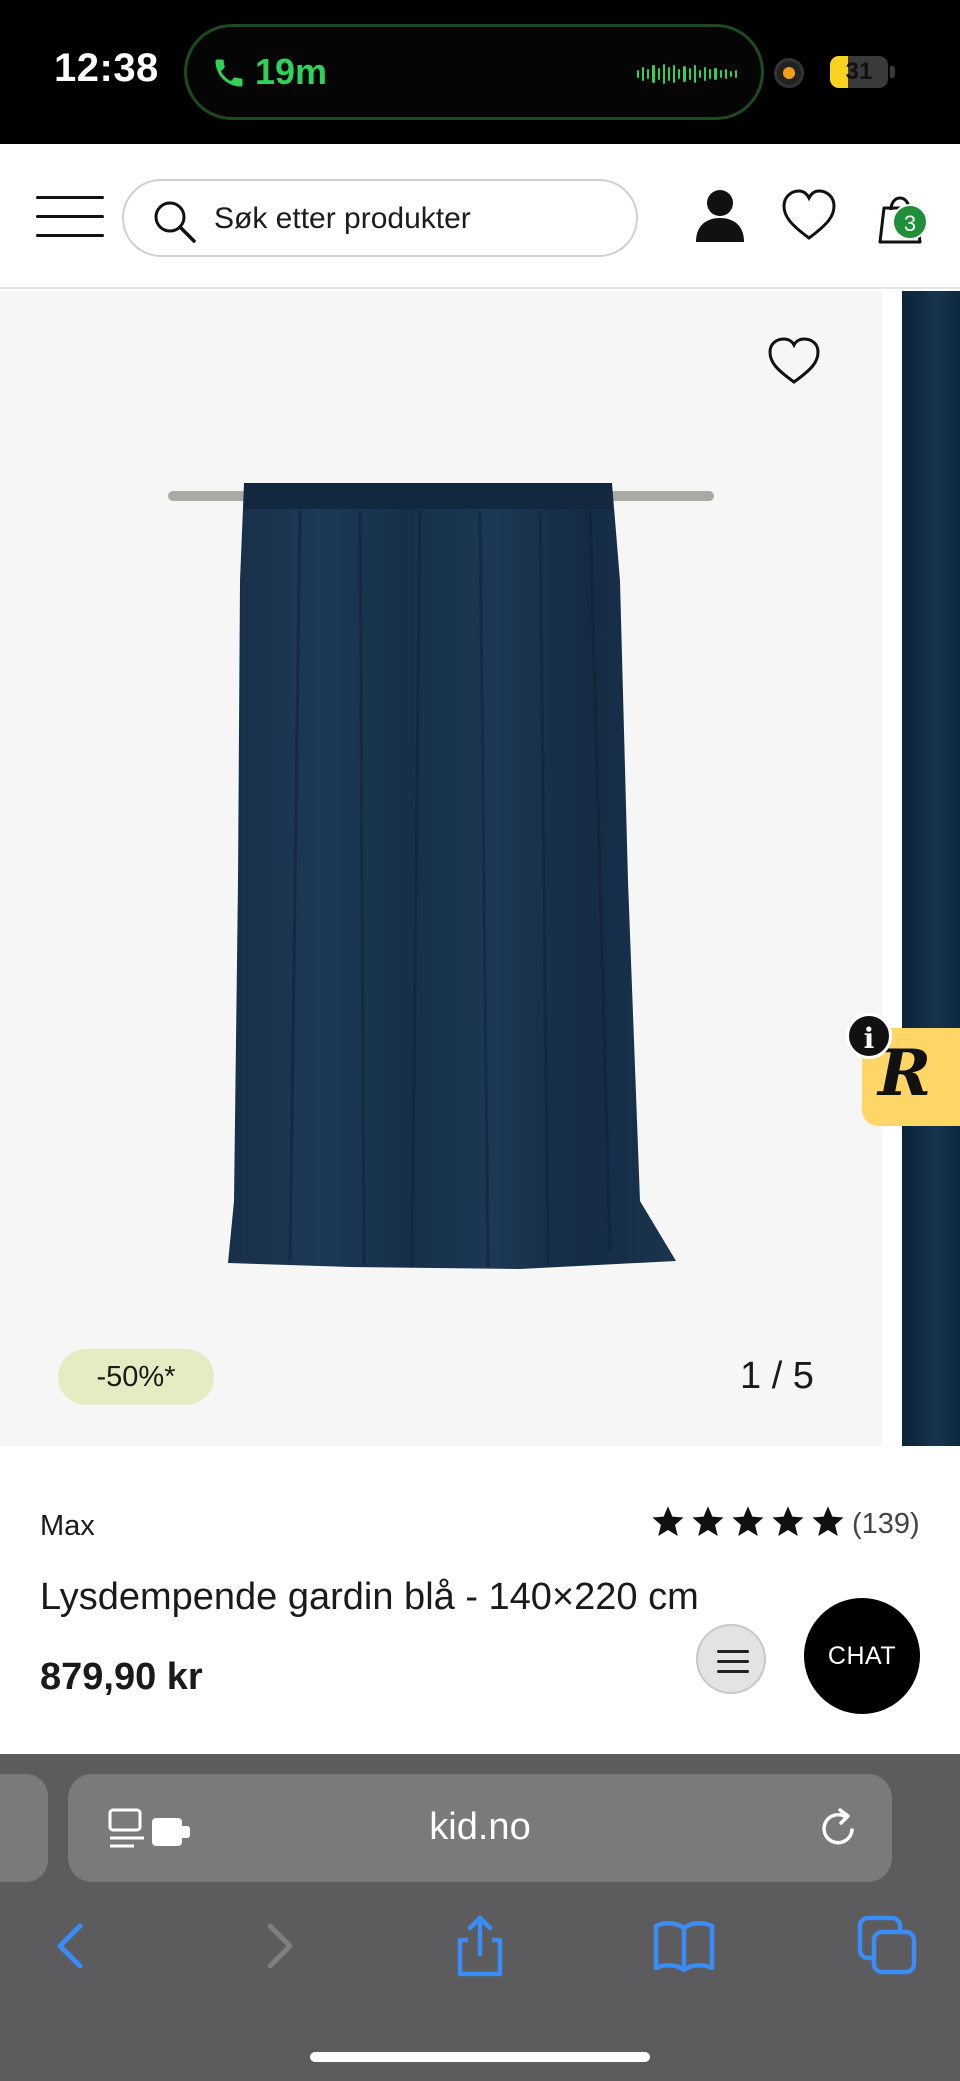 Image resolution: width=960 pixels, height=2081 pixels. I want to click on search-placeholder: Søk etter produkter, so click(342, 218).